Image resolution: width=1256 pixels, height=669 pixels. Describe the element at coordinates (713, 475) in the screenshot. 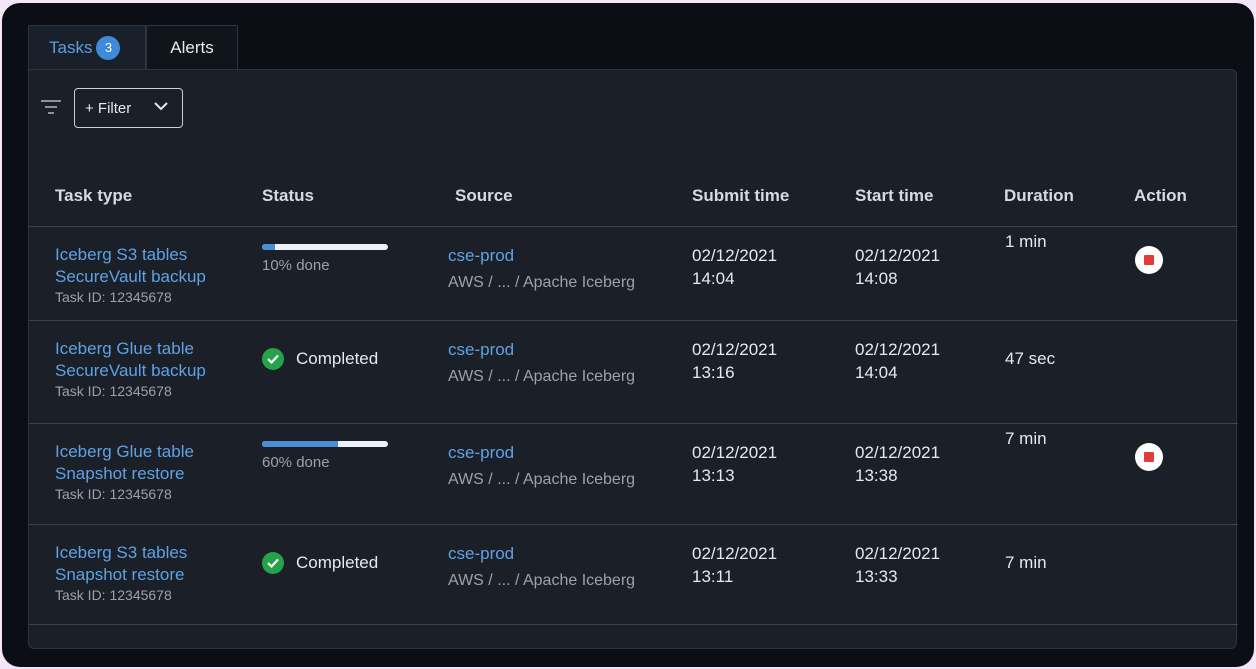

I see `submit-time: 13:13` at that location.